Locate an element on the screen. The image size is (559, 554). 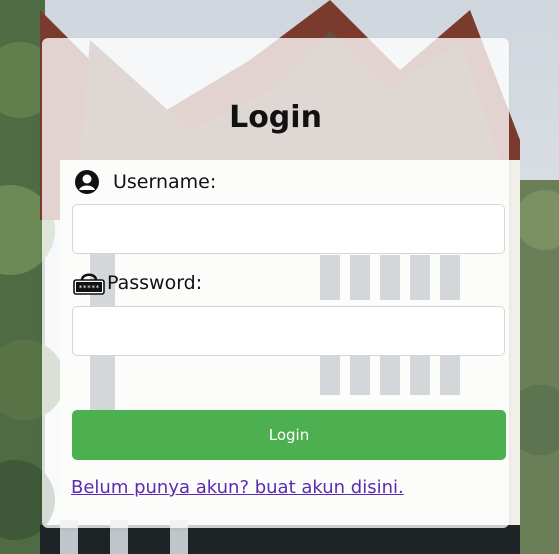
register-link: Belum punya akun? buat akun disini. is located at coordinates (237, 487).